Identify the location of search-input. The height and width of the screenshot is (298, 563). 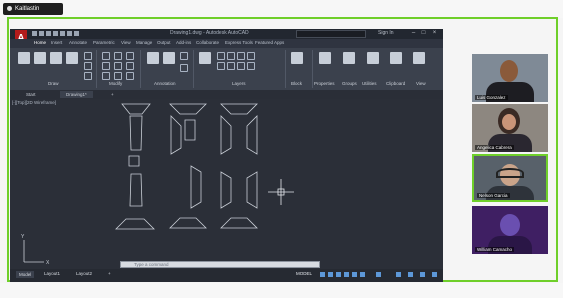
(331, 34).